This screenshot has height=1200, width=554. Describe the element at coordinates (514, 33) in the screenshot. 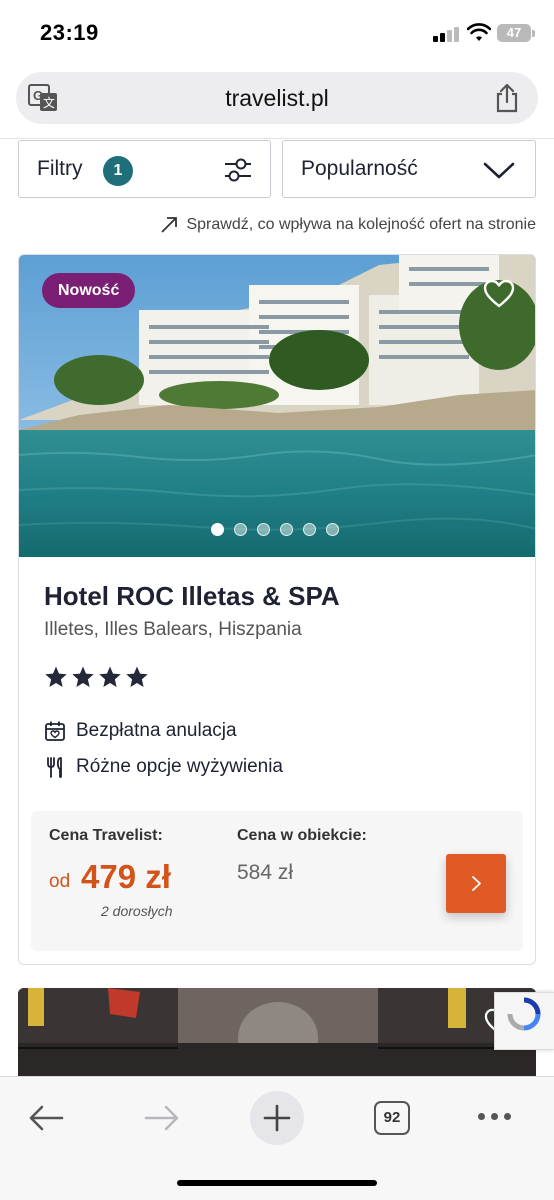

I see `battery-icon: 47` at that location.